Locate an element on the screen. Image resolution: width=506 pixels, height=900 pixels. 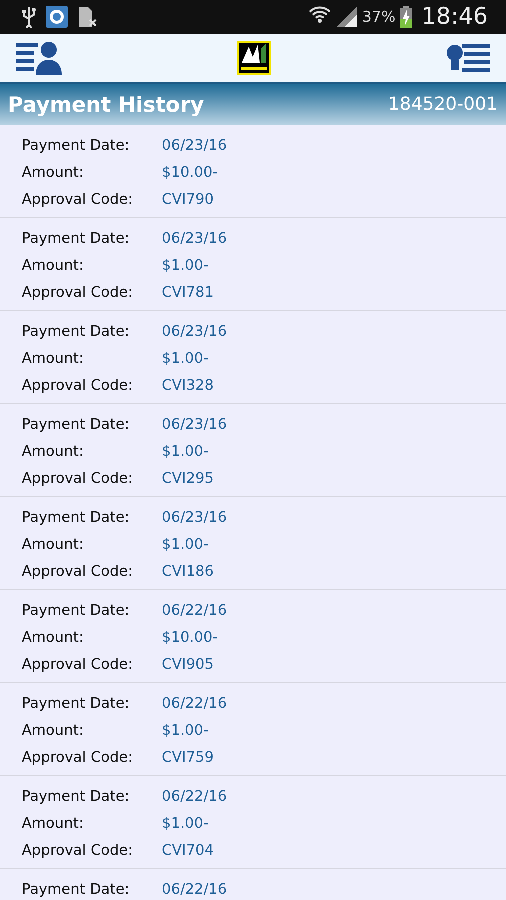
field-value: CVI704 is located at coordinates (188, 850).